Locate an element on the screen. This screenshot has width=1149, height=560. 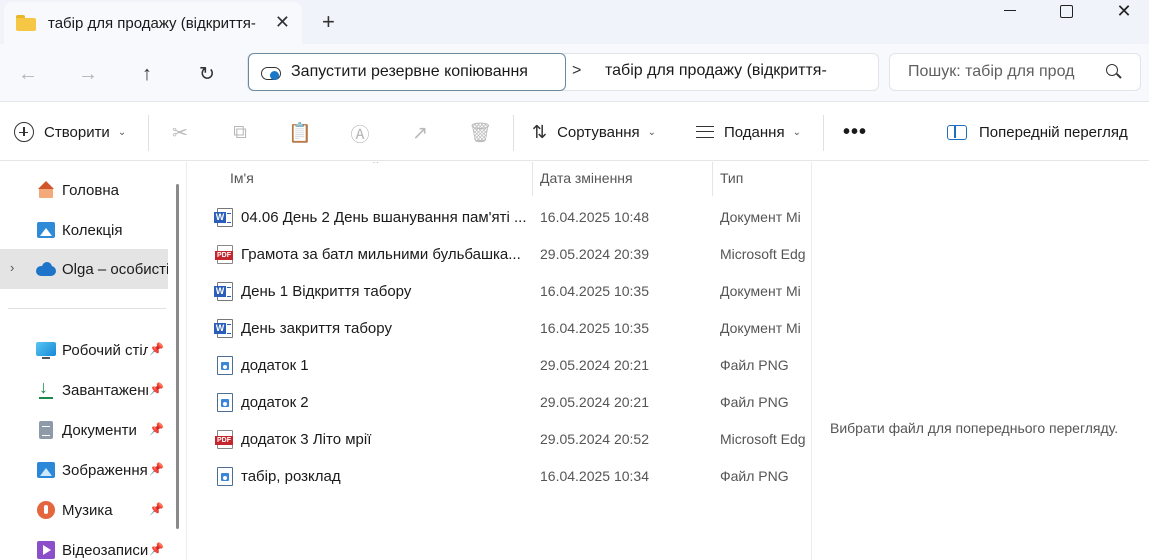
new-item-button: Створити ⌄ is located at coordinates (70, 132).